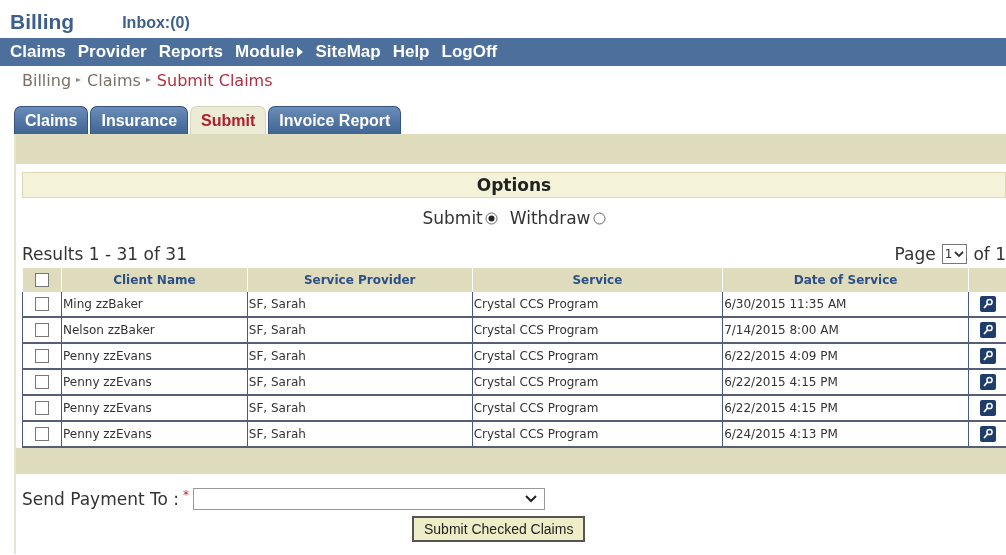 The width and height of the screenshot is (1006, 555). What do you see at coordinates (360, 280) in the screenshot?
I see `column-header: Service Provider` at bounding box center [360, 280].